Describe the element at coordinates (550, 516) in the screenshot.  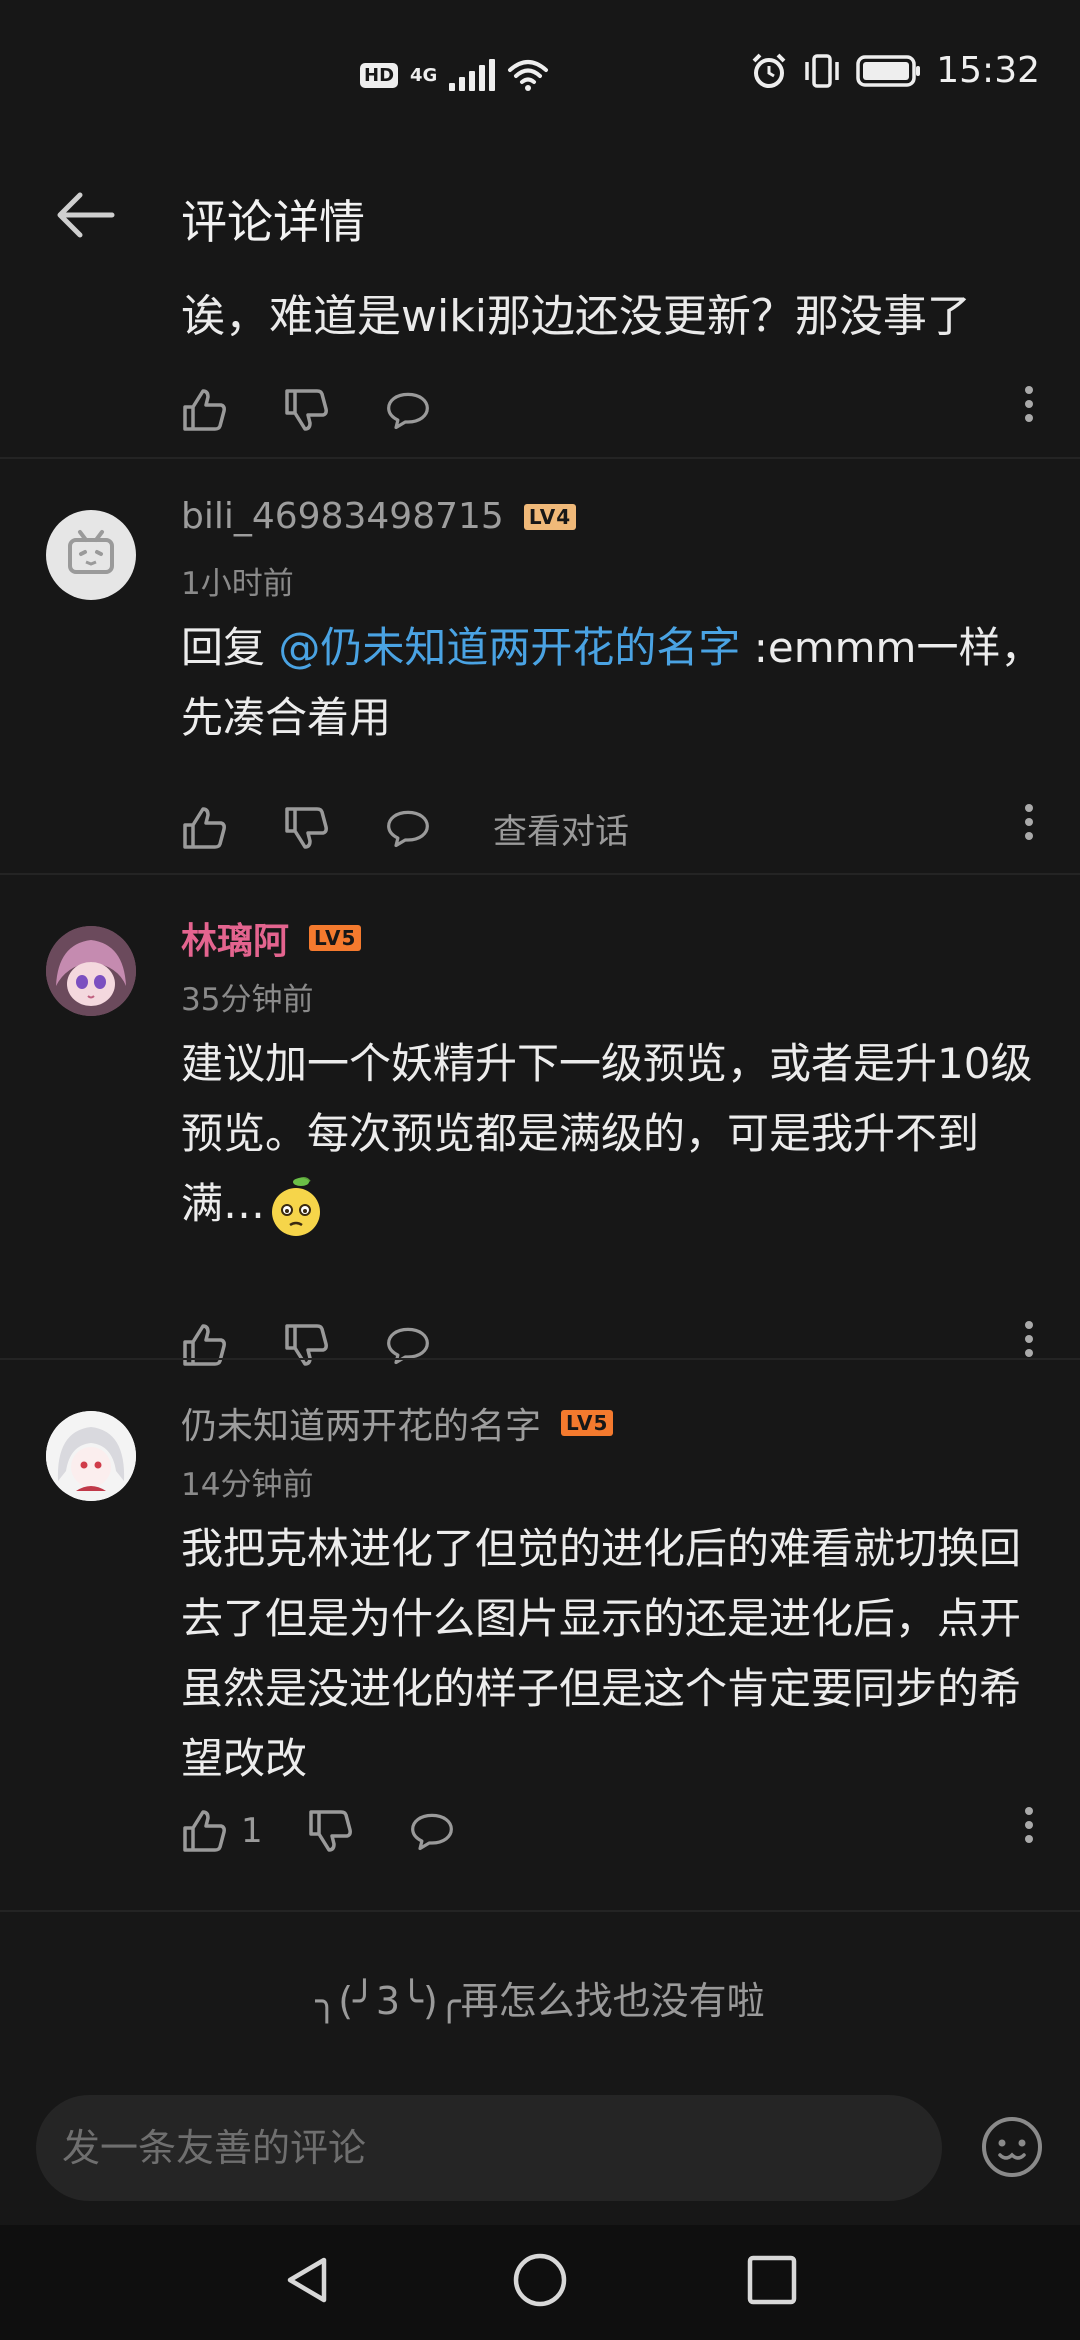
I see `level-badge: LV4` at that location.